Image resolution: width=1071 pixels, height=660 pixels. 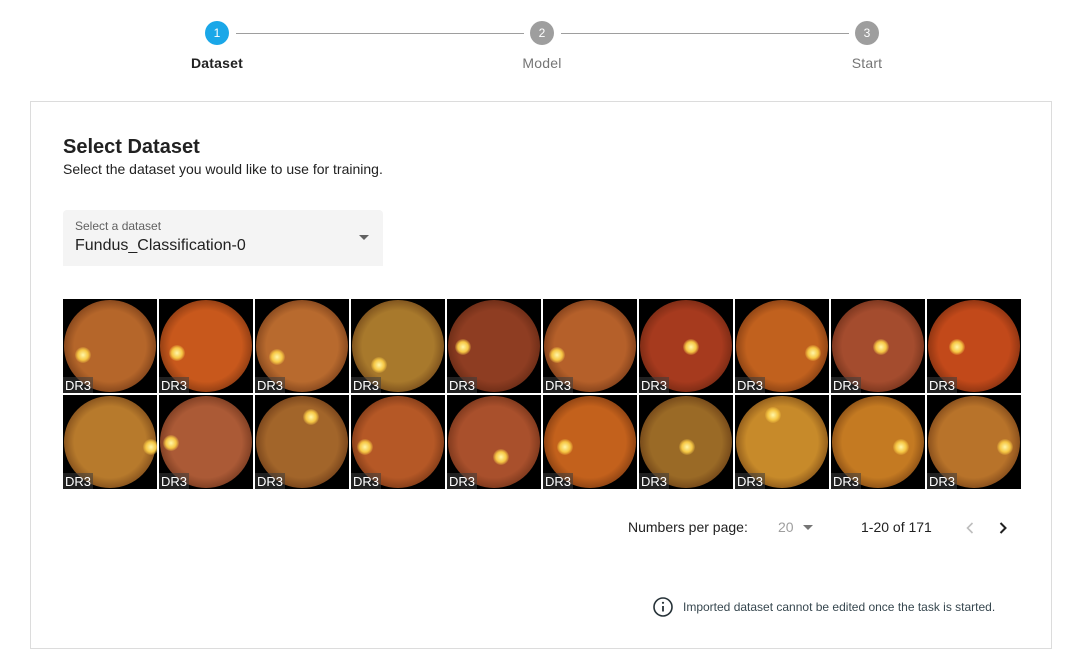 What do you see at coordinates (798, 527) in the screenshot?
I see `per-page-select: 20` at bounding box center [798, 527].